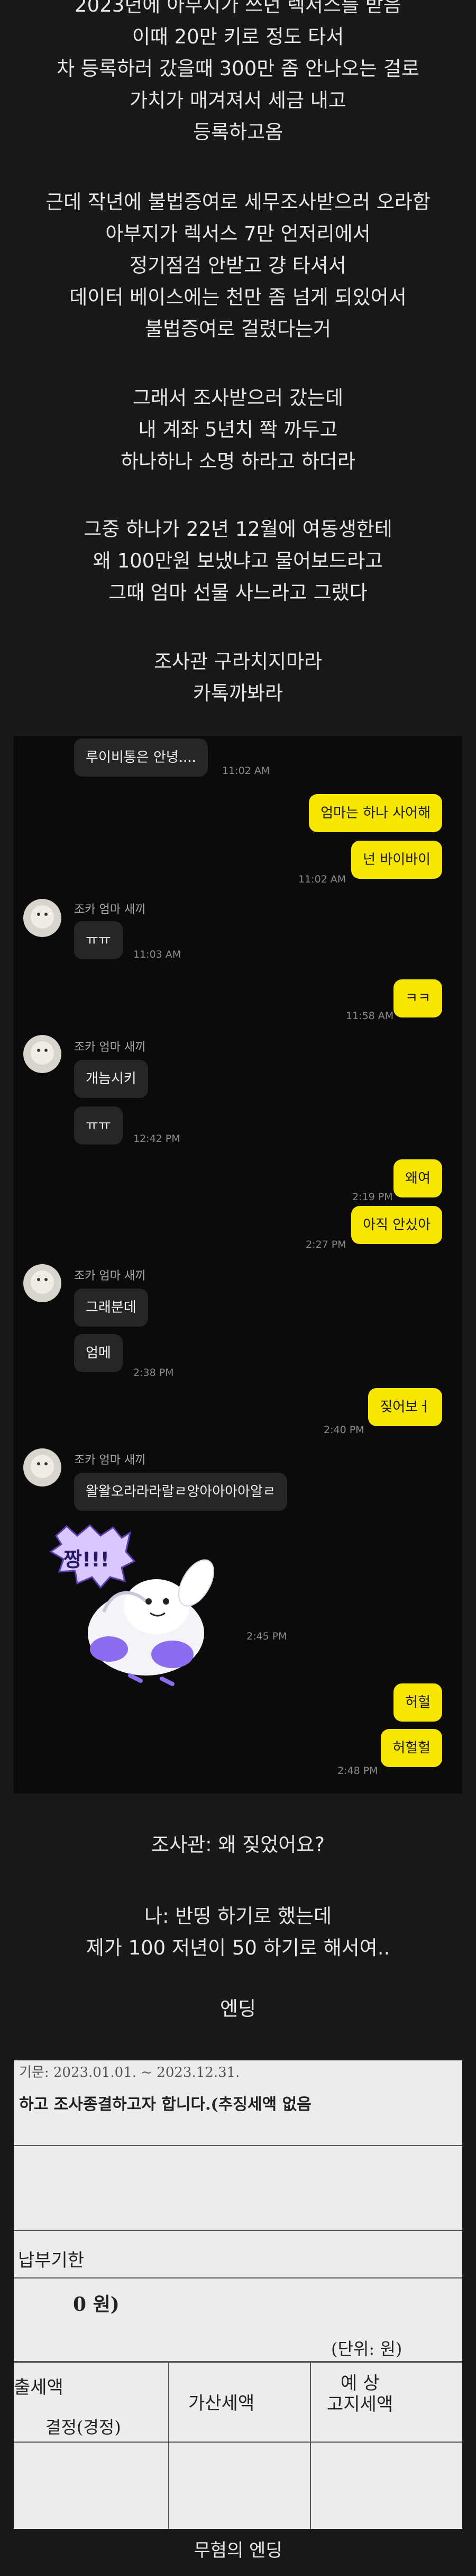 The height and width of the screenshot is (2576, 476). Describe the element at coordinates (153, 1373) in the screenshot. I see `chat-timestamp: 2:38 PM` at that location.